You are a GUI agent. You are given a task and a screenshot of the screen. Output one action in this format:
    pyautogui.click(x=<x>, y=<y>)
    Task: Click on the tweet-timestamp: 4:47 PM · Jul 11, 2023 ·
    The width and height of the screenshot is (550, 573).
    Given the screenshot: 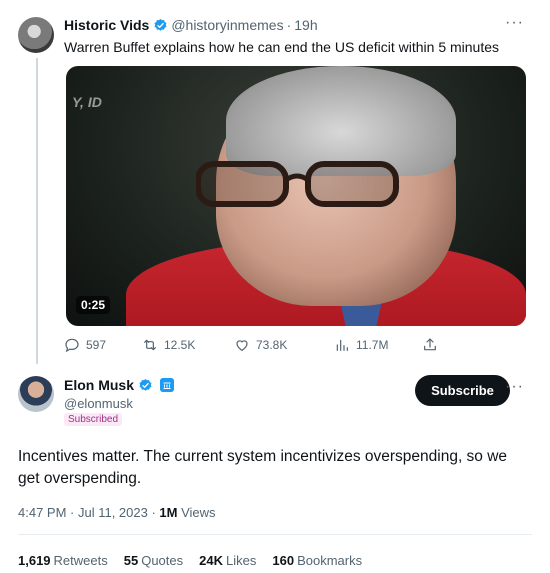 What is the action you would take?
    pyautogui.click(x=87, y=512)
    